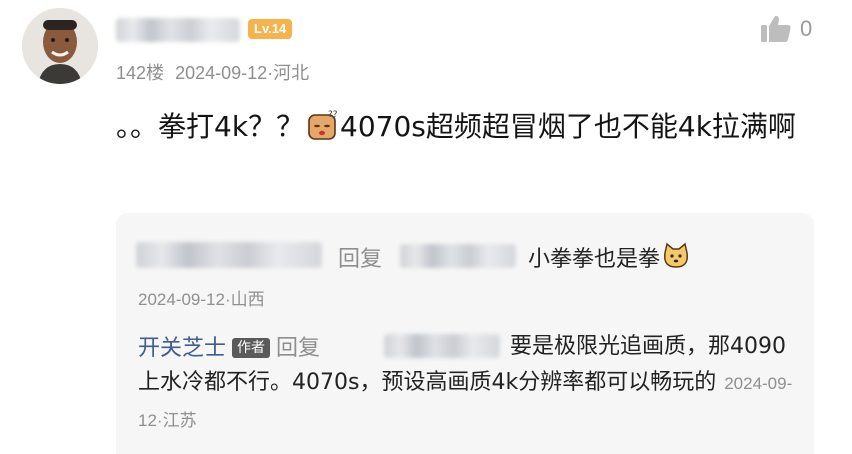 This screenshot has height=454, width=852. I want to click on reply1-content: 小拳拳也是拳, so click(610, 257).